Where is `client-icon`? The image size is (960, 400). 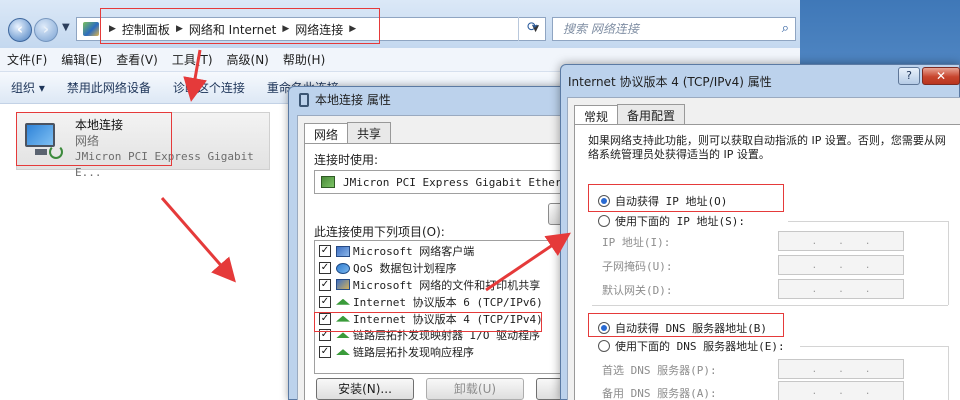
client-icon is located at coordinates (343, 251).